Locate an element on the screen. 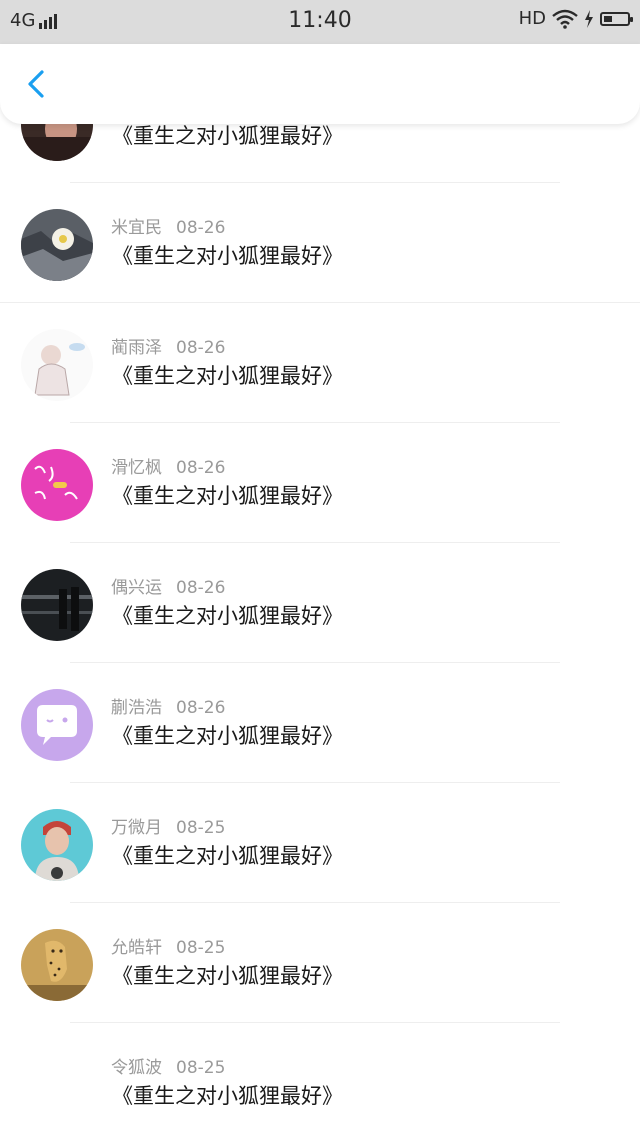 Image resolution: width=640 pixels, height=1143 pixels. message-meta: 允皓轩 08-25 is located at coordinates (168, 945).